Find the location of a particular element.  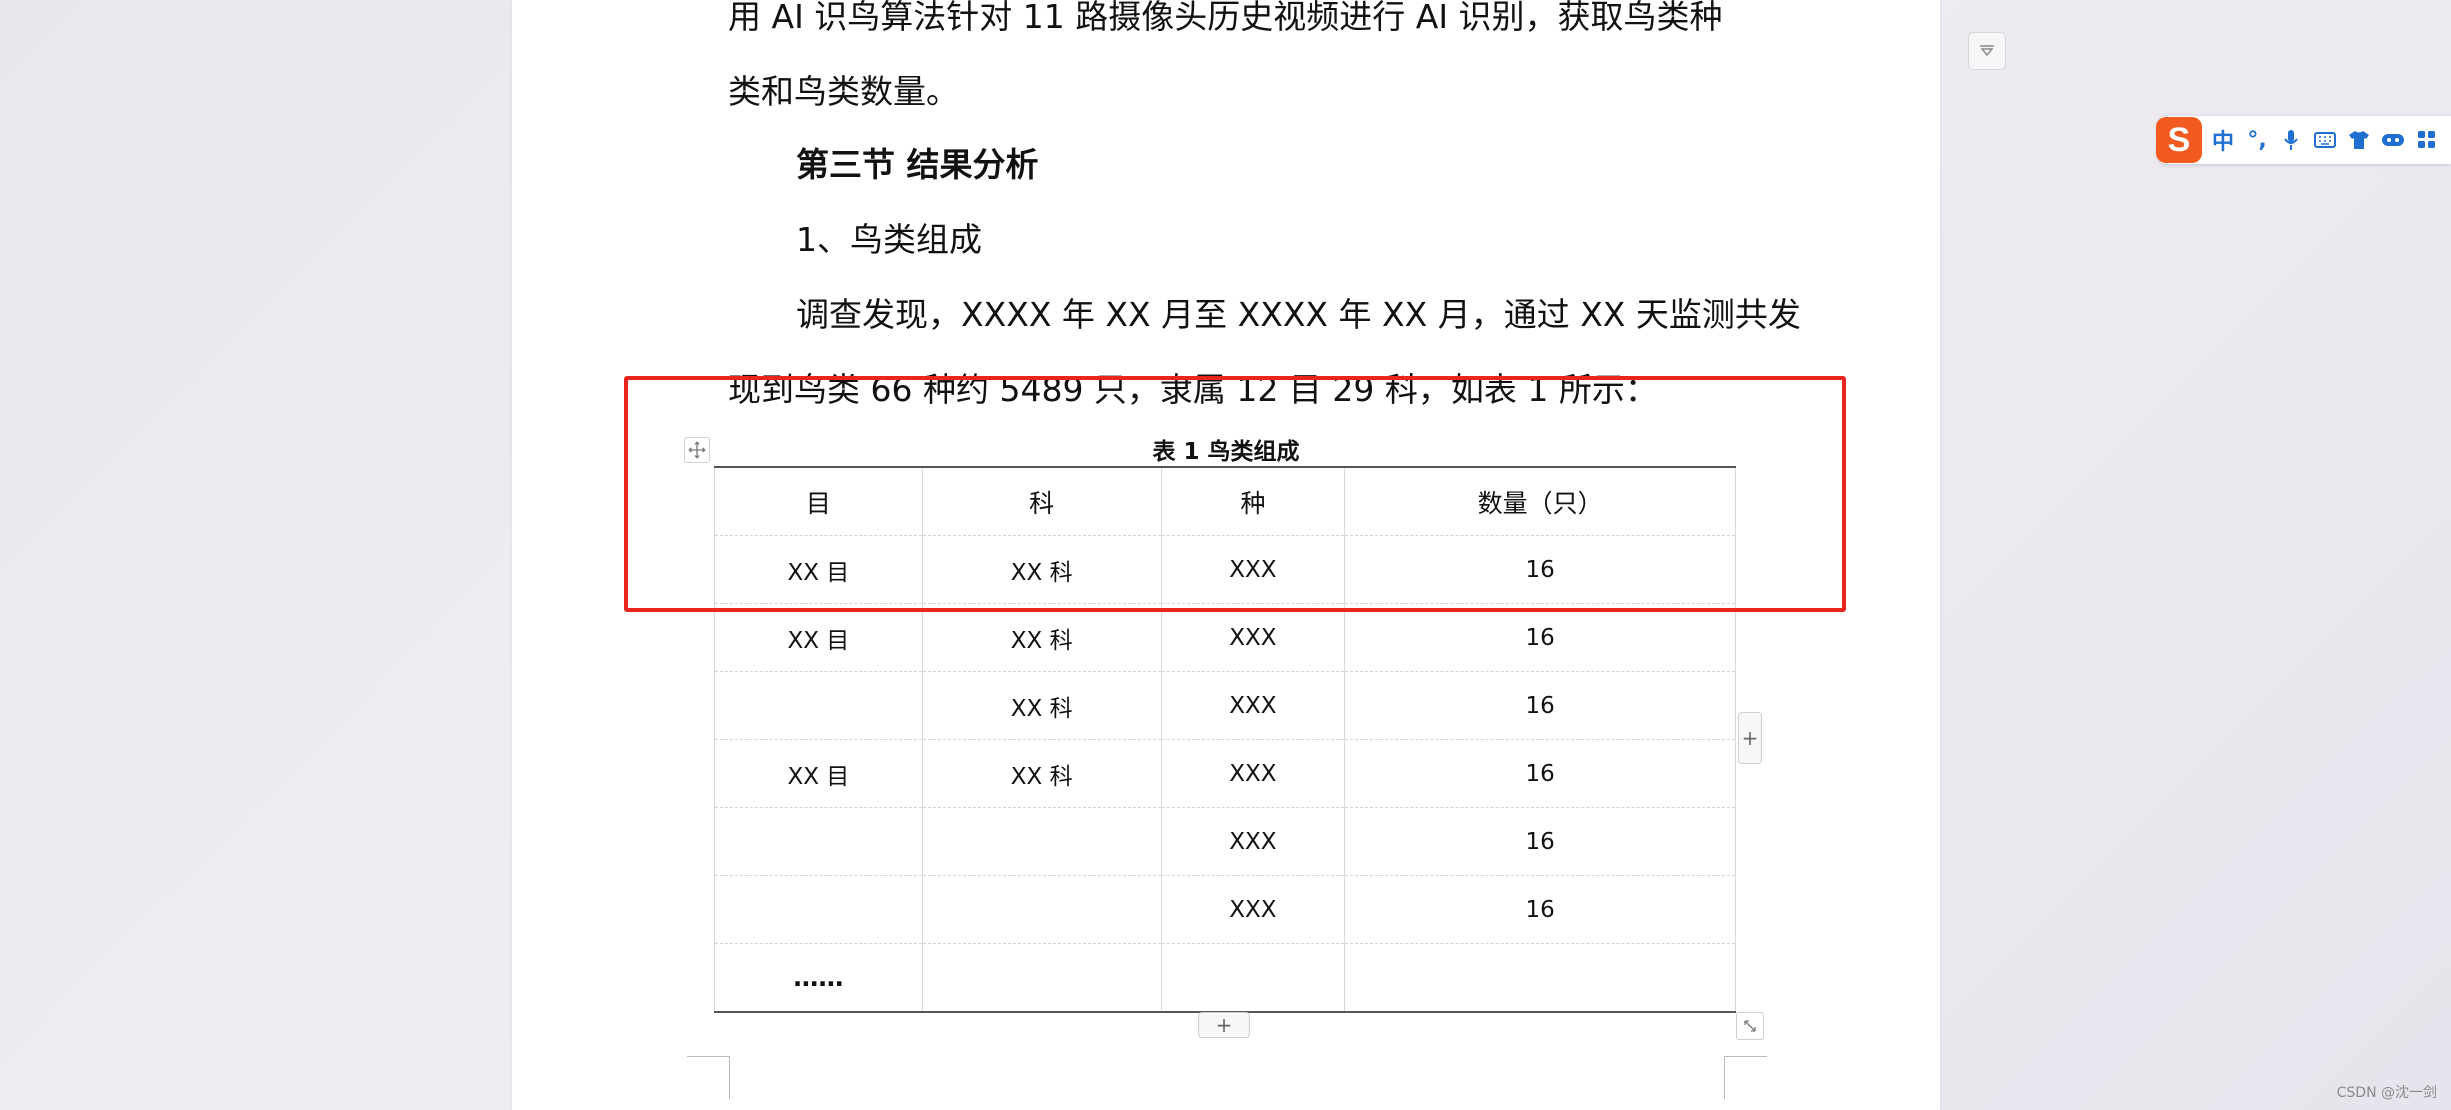

section-heading: 第三节 结果分析 is located at coordinates (917, 164).